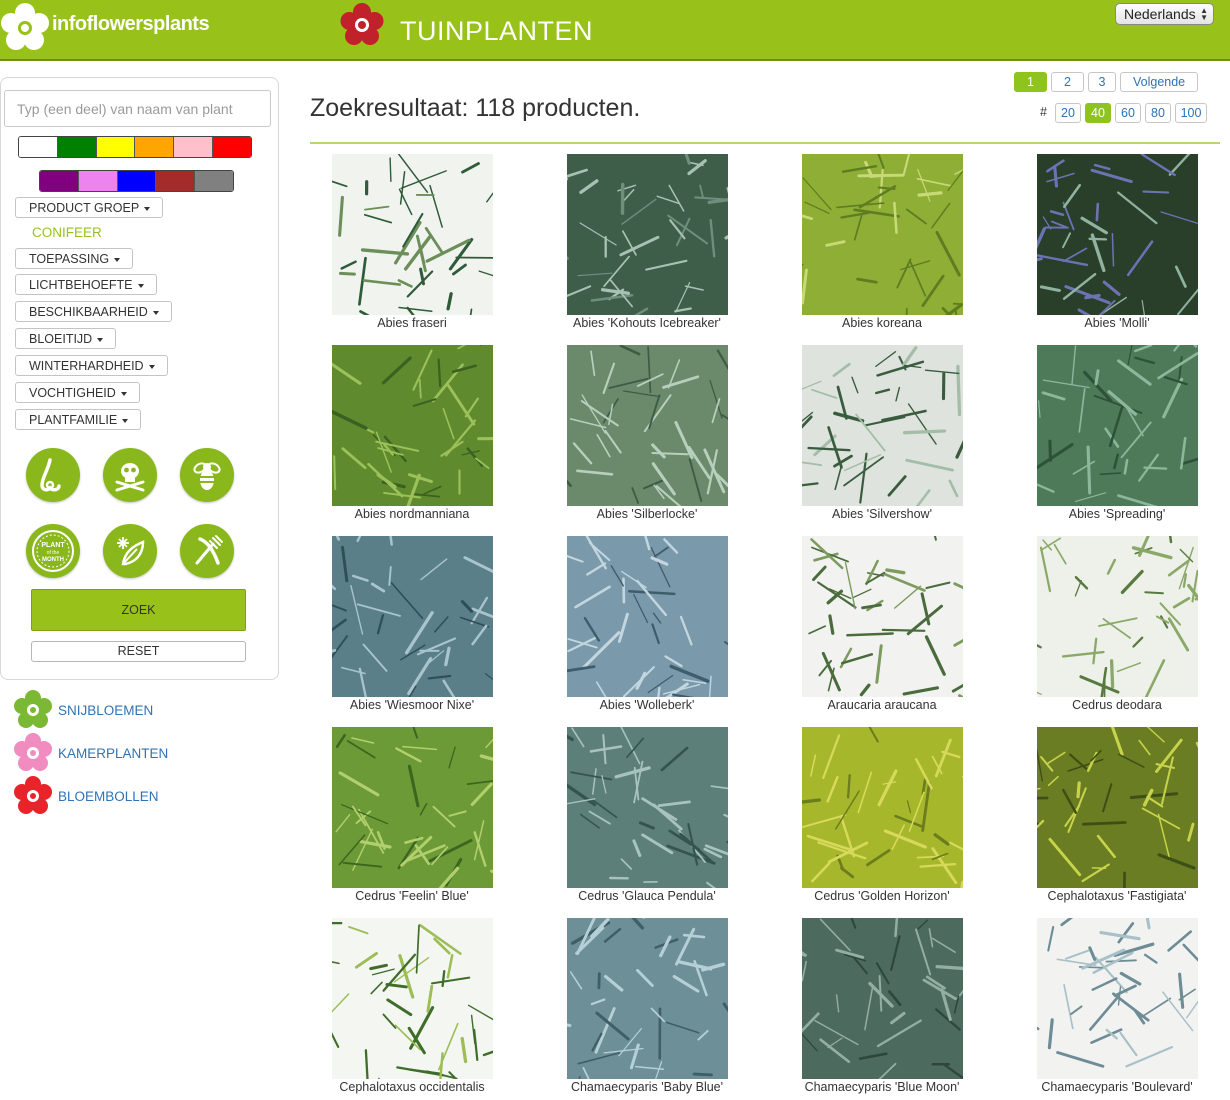 This screenshot has width=1230, height=1100. Describe the element at coordinates (882, 323) in the screenshot. I see `product-name: Abies koreana` at that location.